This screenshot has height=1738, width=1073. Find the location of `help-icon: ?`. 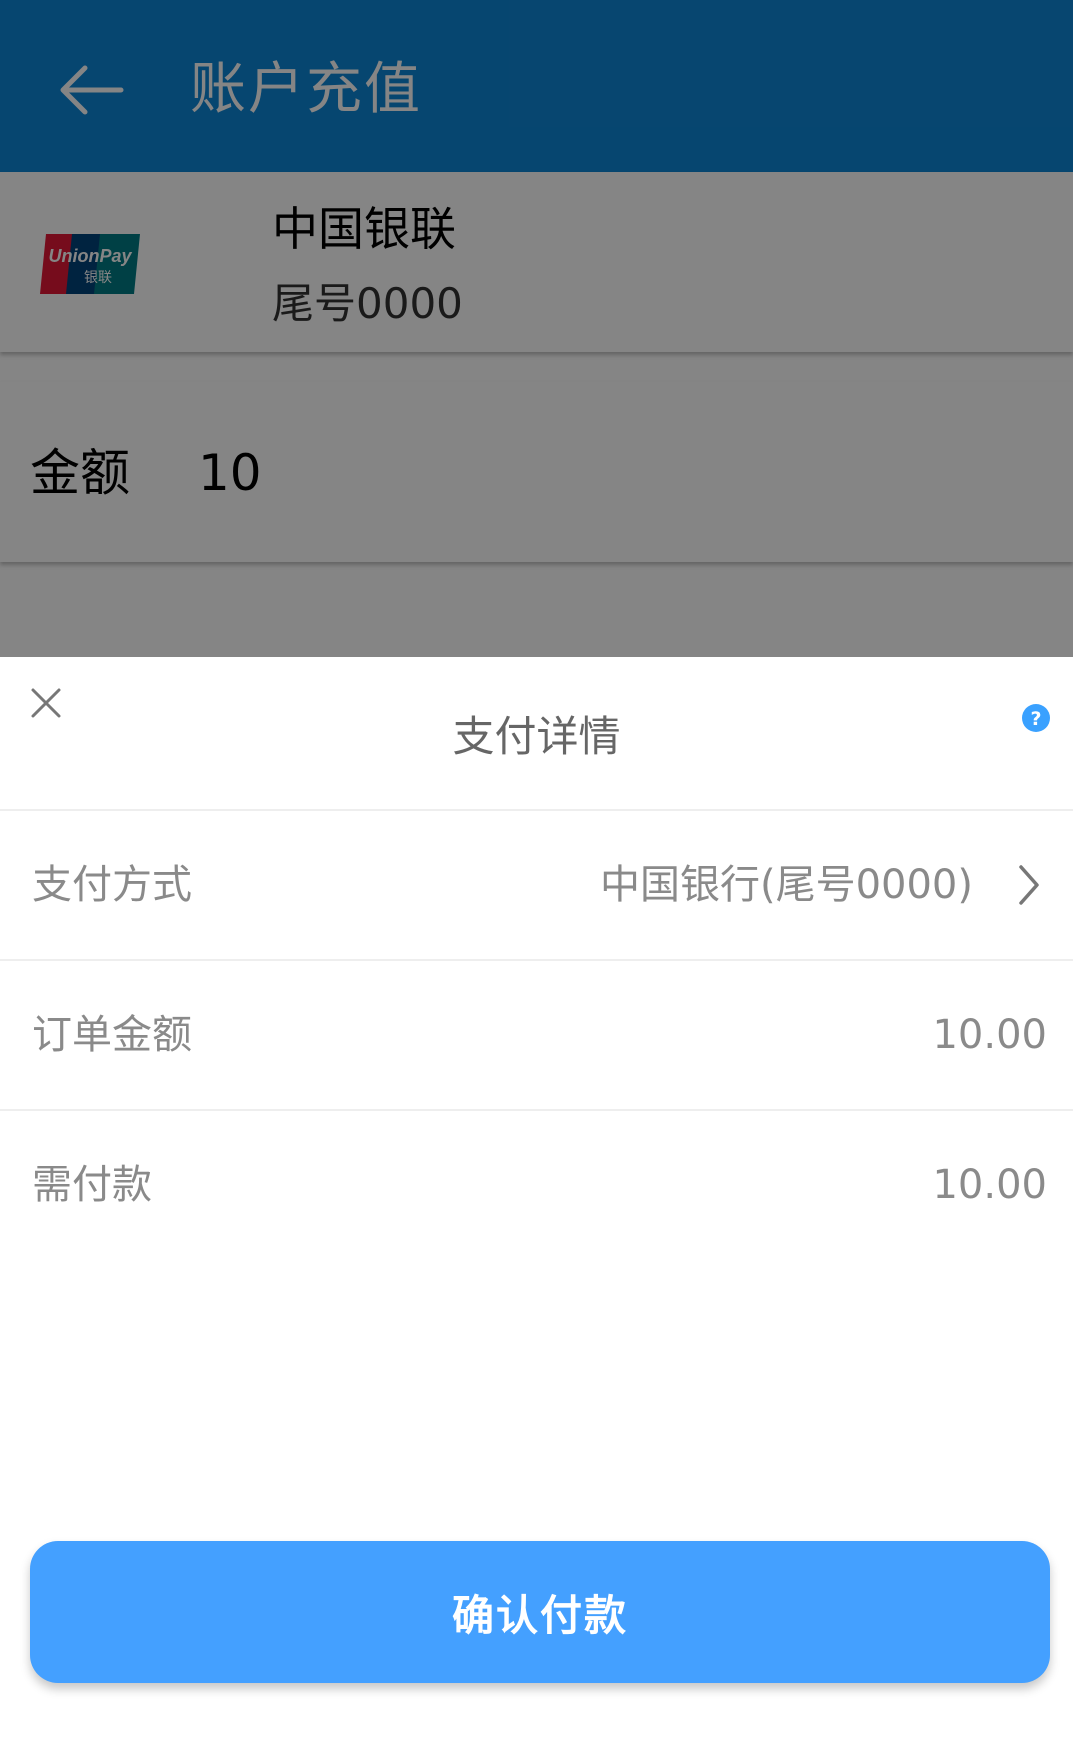

help-icon: ? is located at coordinates (1036, 718).